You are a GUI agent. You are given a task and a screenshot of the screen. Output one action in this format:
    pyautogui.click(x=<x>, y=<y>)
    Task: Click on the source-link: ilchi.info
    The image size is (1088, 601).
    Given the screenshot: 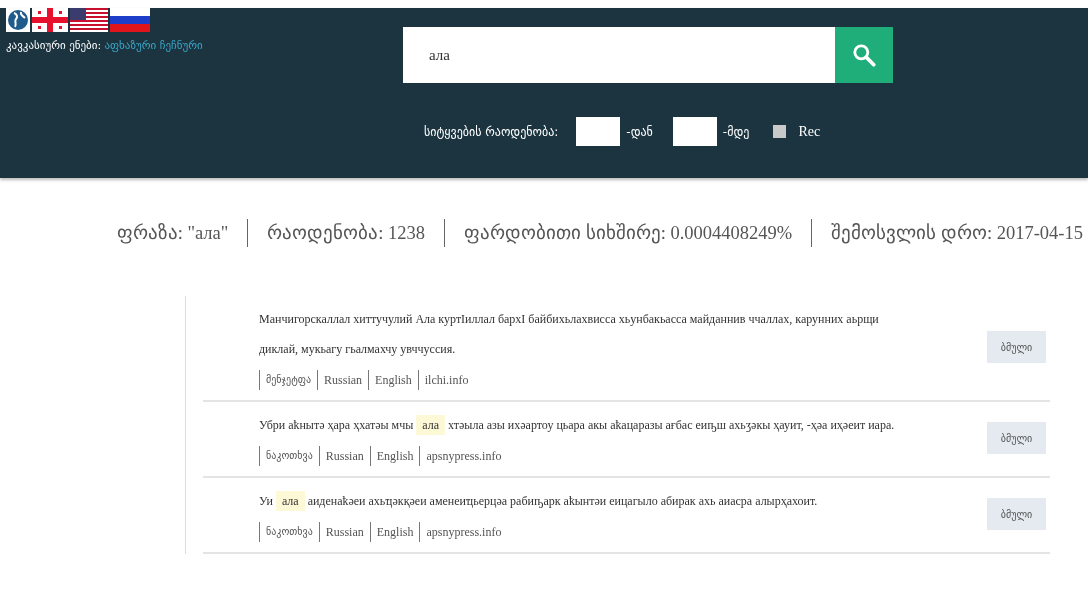 What is the action you would take?
    pyautogui.click(x=446, y=380)
    